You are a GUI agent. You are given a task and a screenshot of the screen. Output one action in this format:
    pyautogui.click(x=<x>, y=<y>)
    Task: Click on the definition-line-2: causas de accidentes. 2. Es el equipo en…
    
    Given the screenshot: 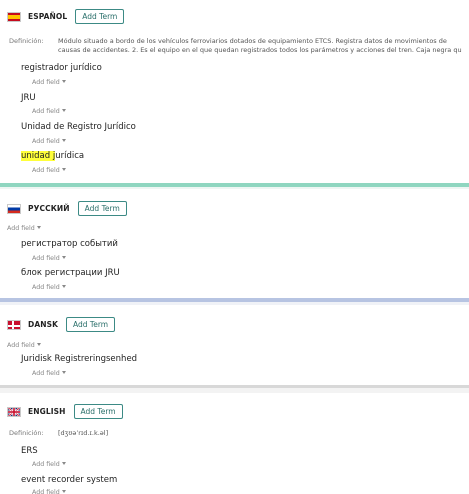 What is the action you would take?
    pyautogui.click(x=260, y=50)
    